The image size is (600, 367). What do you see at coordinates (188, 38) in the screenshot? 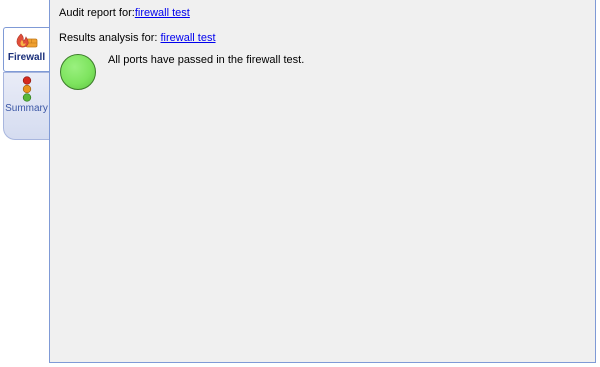
I see `results-analysis-link: firewall test` at bounding box center [188, 38].